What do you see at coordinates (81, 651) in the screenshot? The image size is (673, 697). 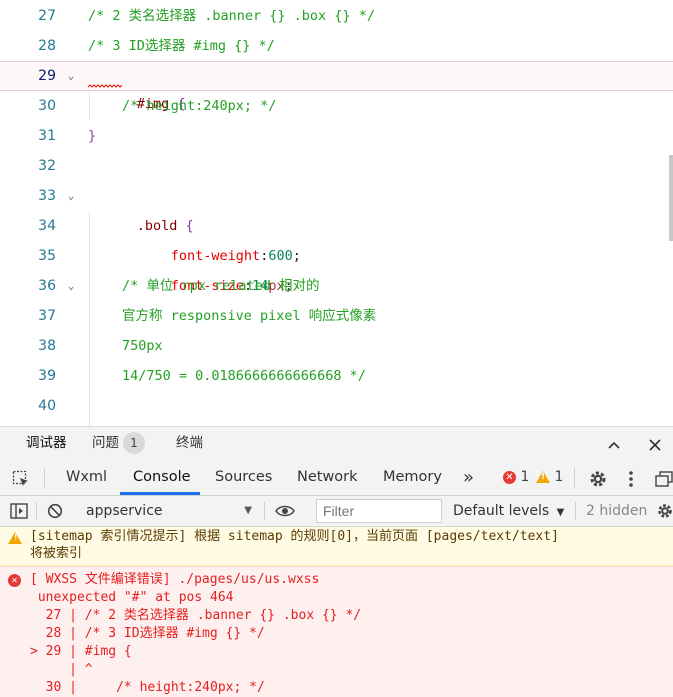 I see `error-code-frame: > 29 | #img {` at bounding box center [81, 651].